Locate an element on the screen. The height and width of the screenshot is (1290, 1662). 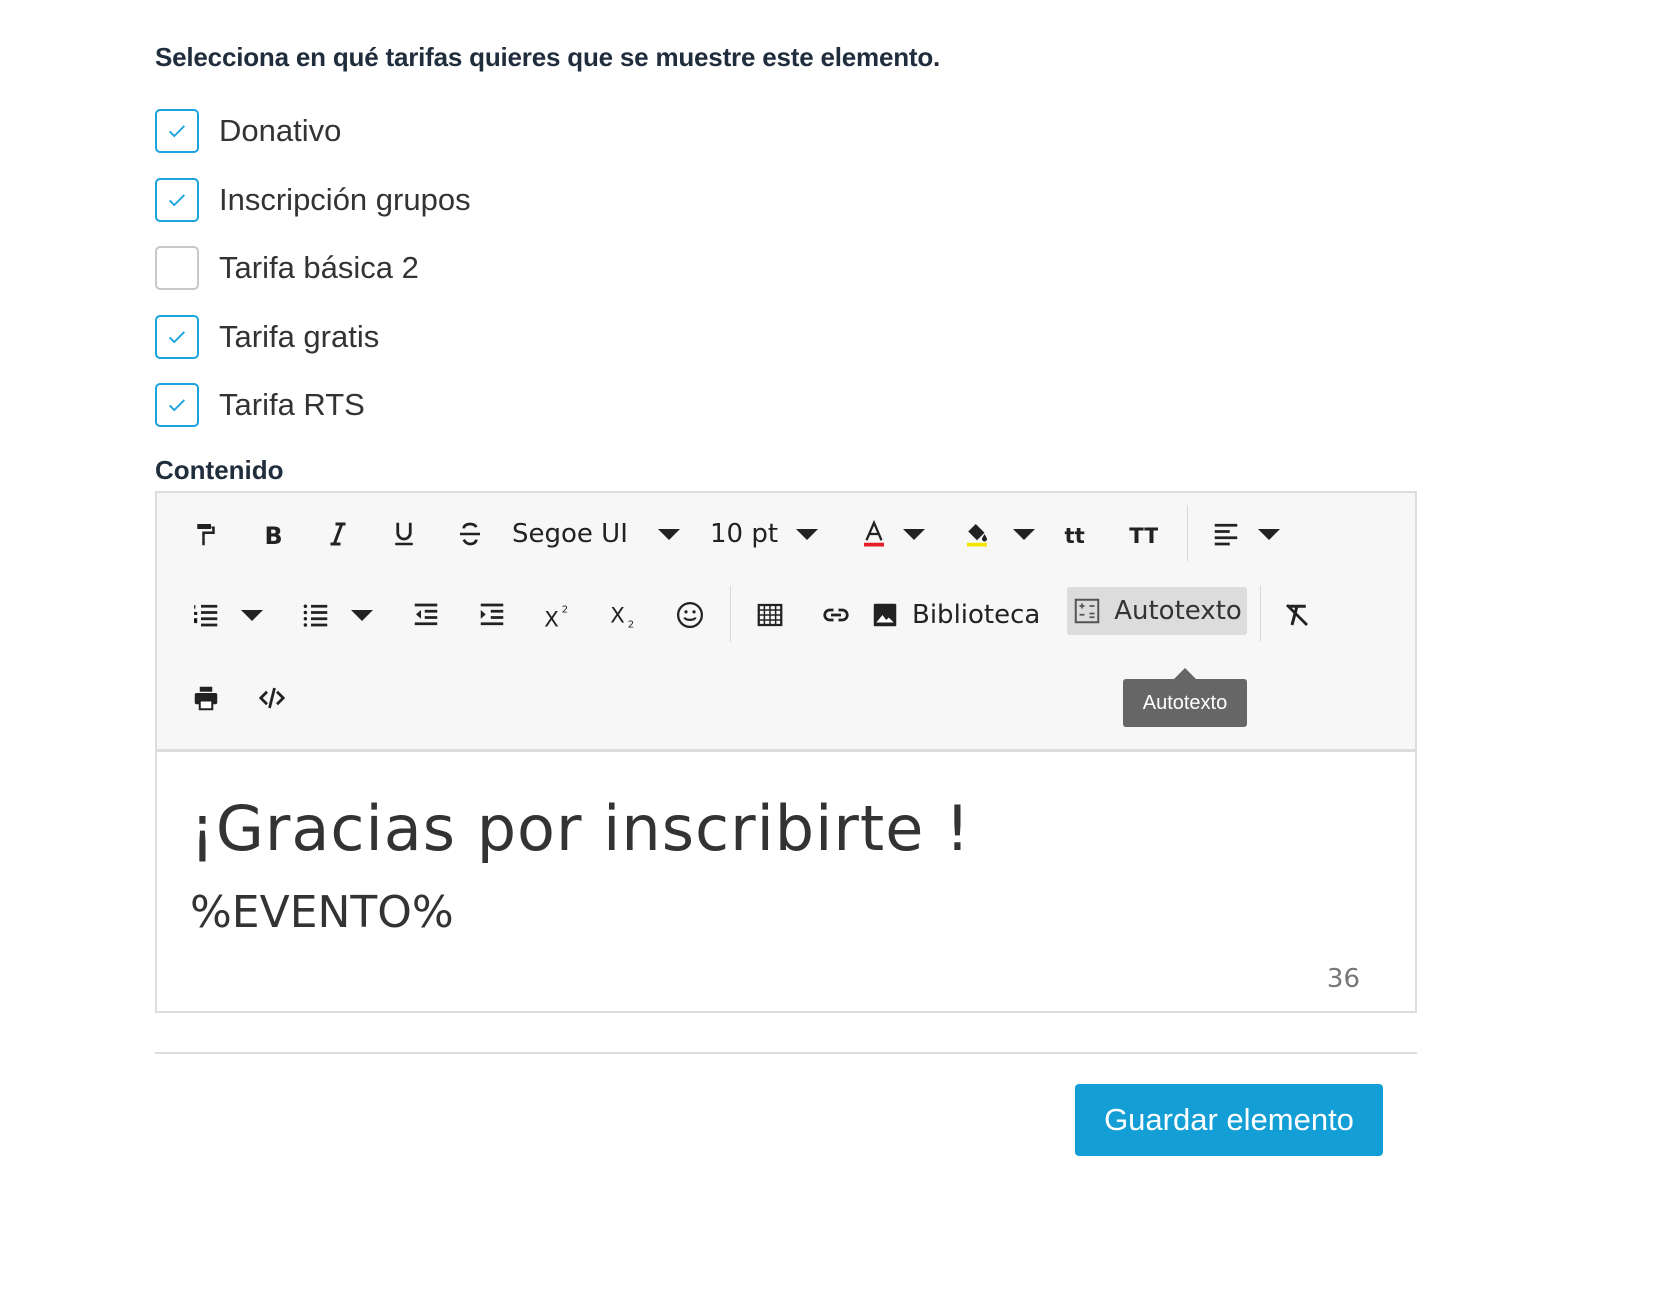
library-label: Biblioteca is located at coordinates (976, 615).